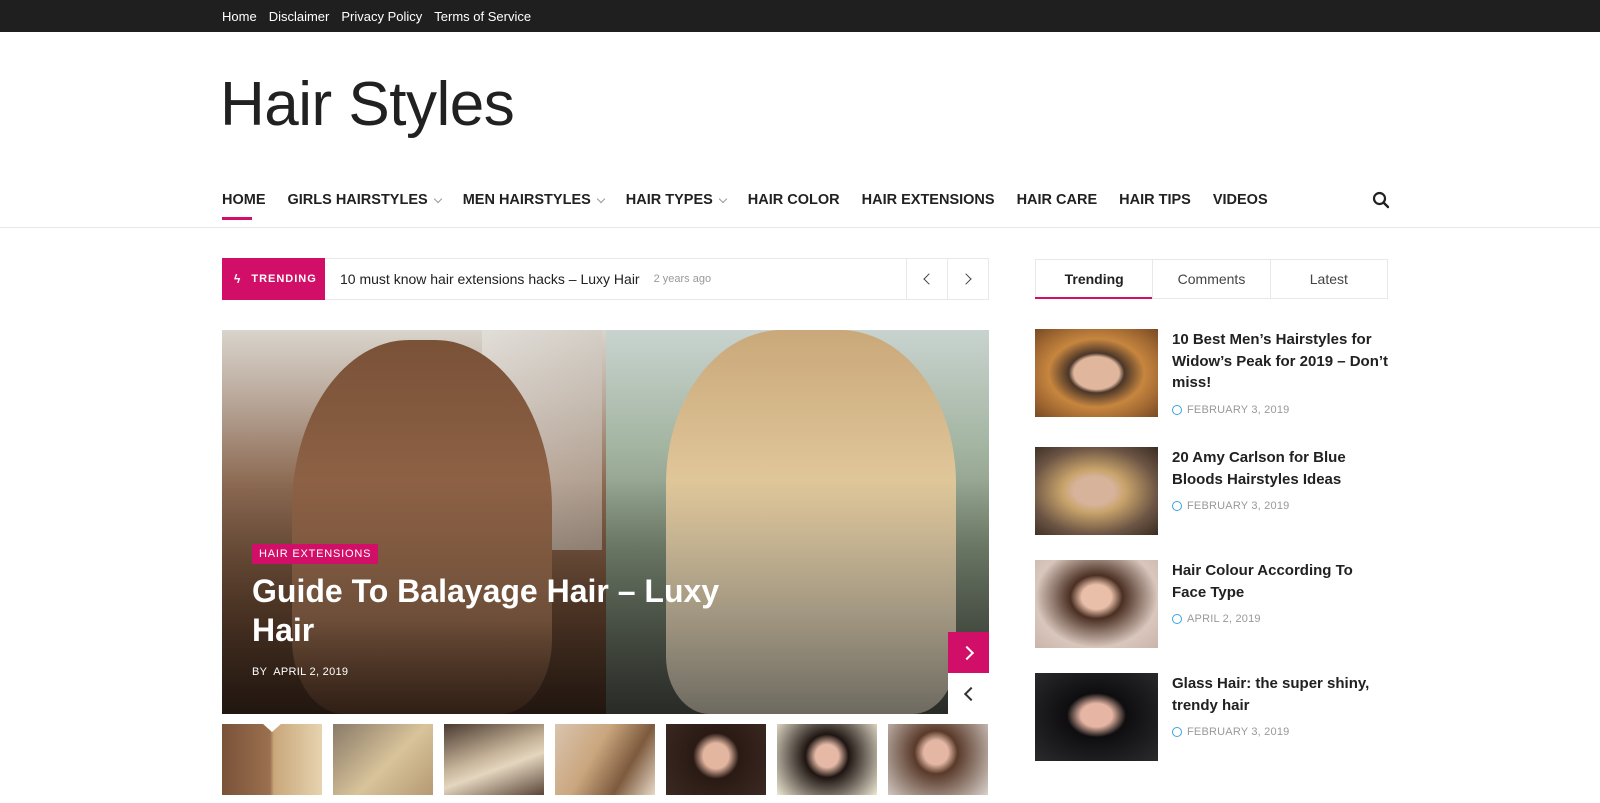 The width and height of the screenshot is (1600, 803). I want to click on tab-comments: Comments, so click(1212, 279).